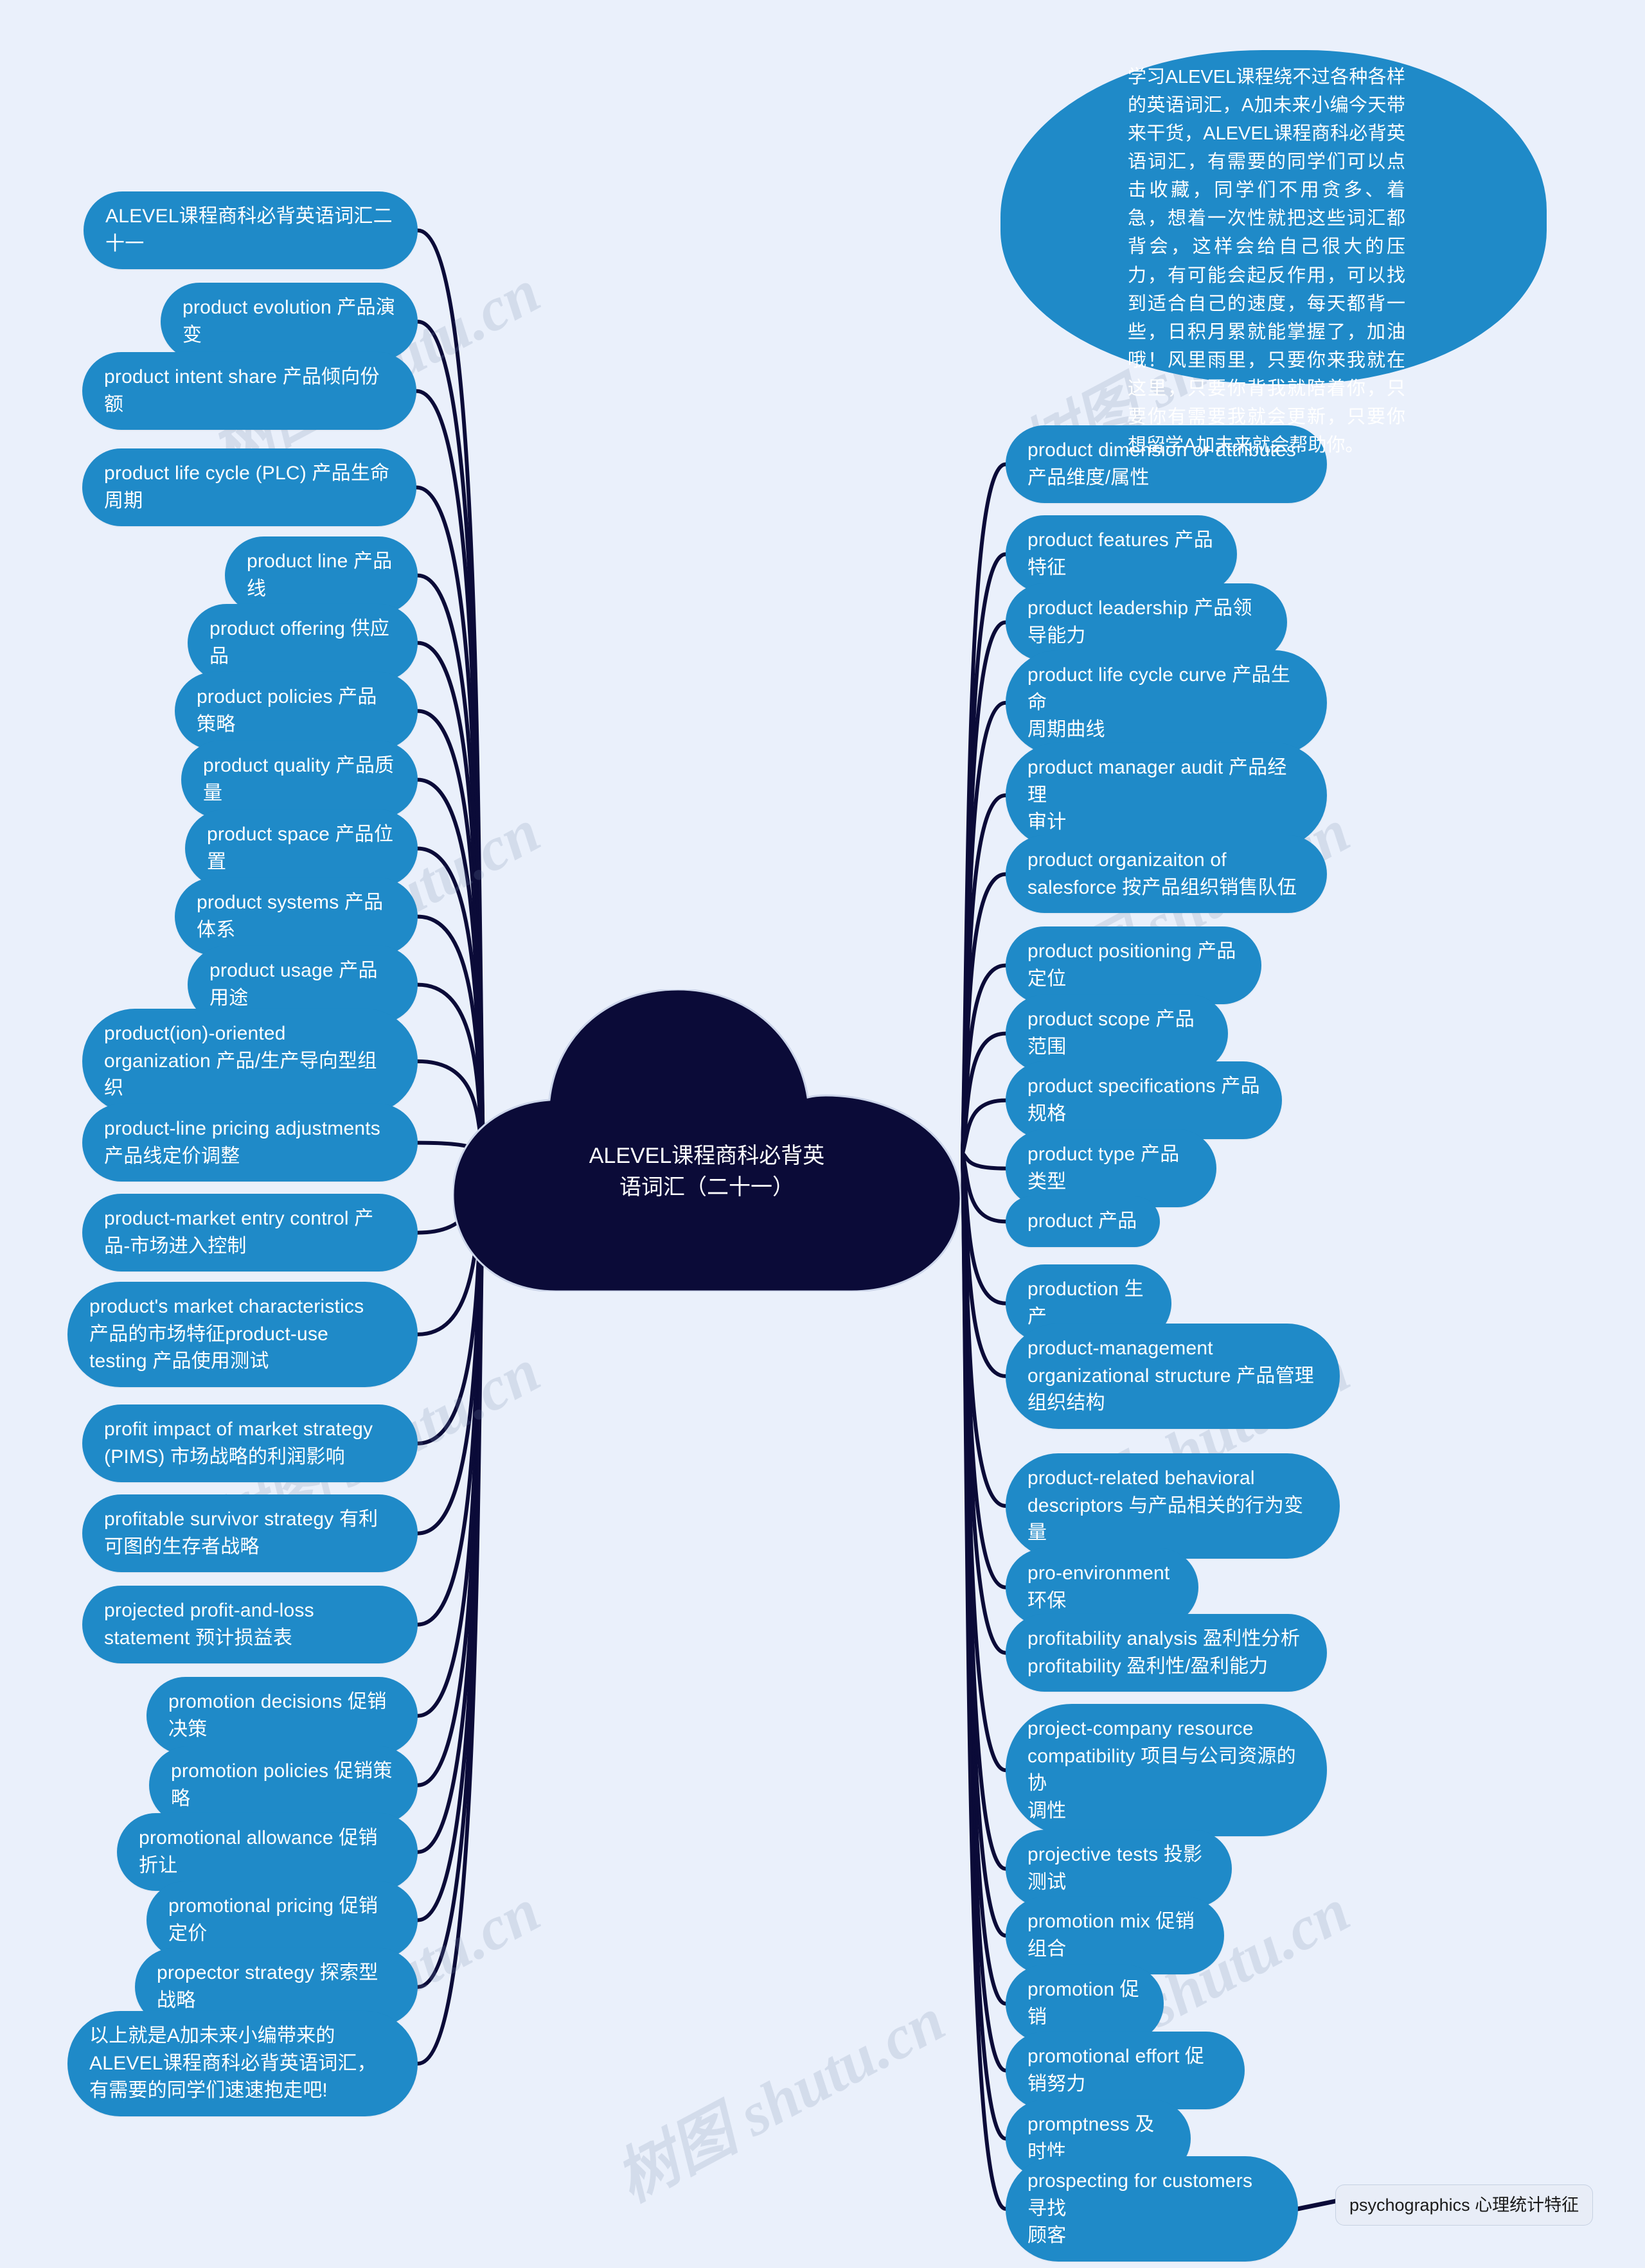 The image size is (1645, 2268). I want to click on left-node: product evolution 产品演变, so click(289, 322).